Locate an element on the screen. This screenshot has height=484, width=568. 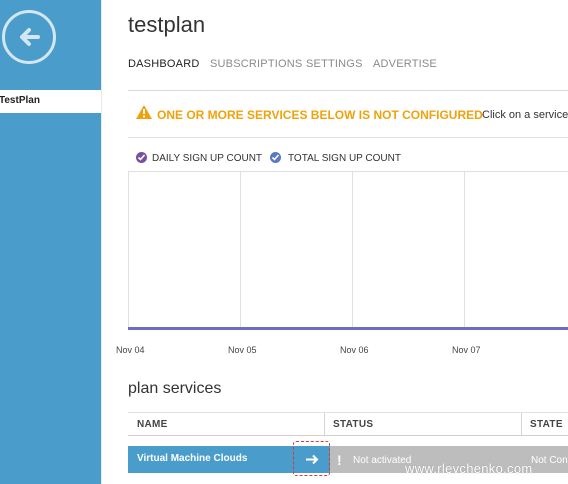
watermark: www.rlevchenko.com is located at coordinates (469, 468).